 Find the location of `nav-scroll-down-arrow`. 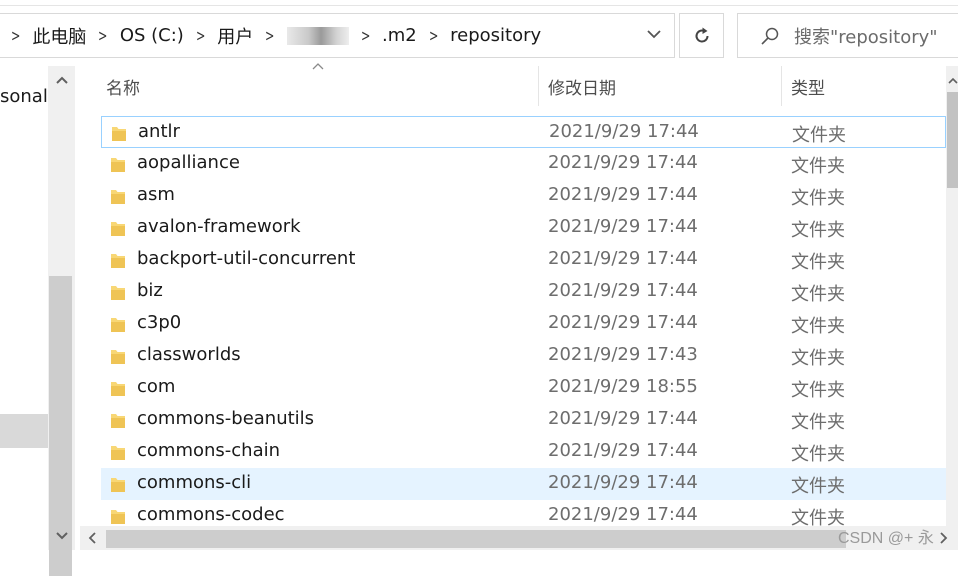

nav-scroll-down-arrow is located at coordinates (62, 536).